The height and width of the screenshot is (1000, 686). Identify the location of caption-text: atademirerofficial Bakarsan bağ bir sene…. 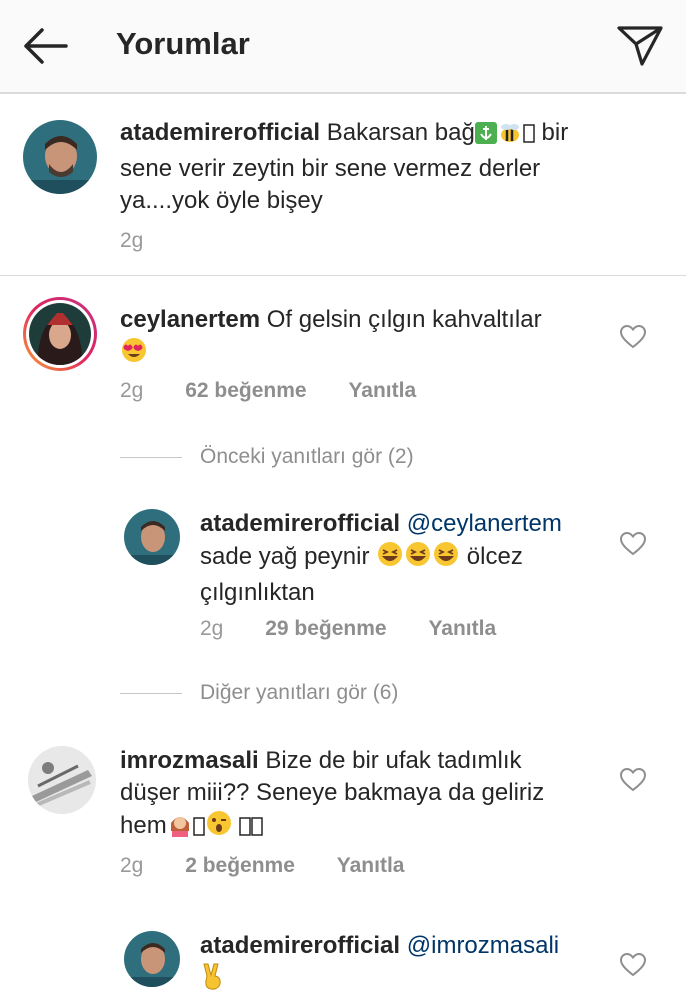
(380, 167).